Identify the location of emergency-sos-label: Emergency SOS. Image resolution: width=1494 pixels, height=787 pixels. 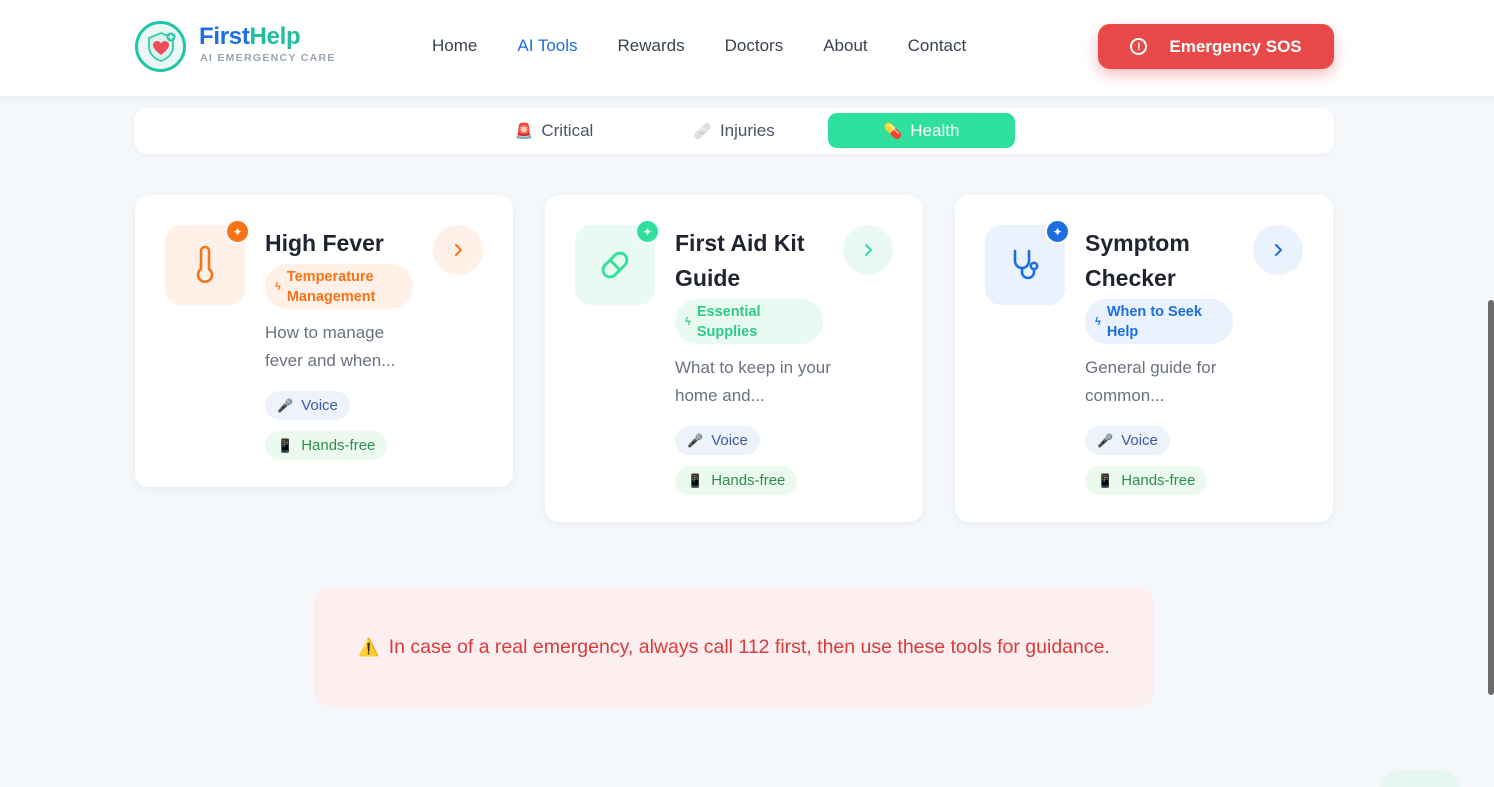
(1235, 46).